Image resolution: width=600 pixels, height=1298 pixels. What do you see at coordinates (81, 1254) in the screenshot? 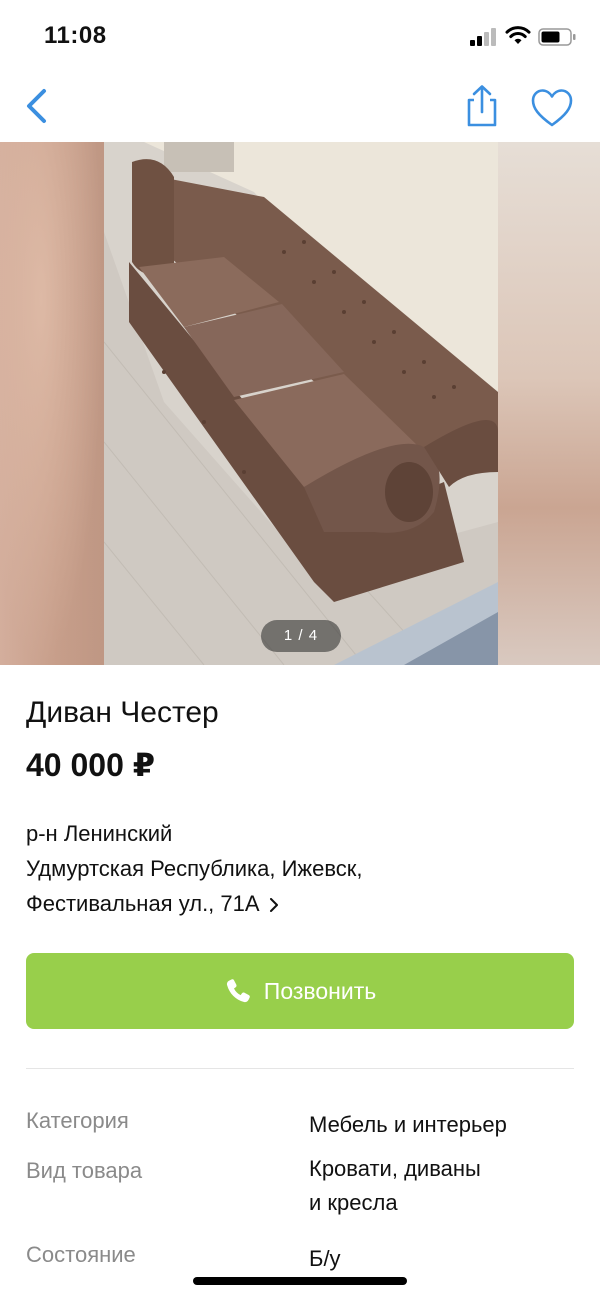
I see `param-key: Состояние` at bounding box center [81, 1254].